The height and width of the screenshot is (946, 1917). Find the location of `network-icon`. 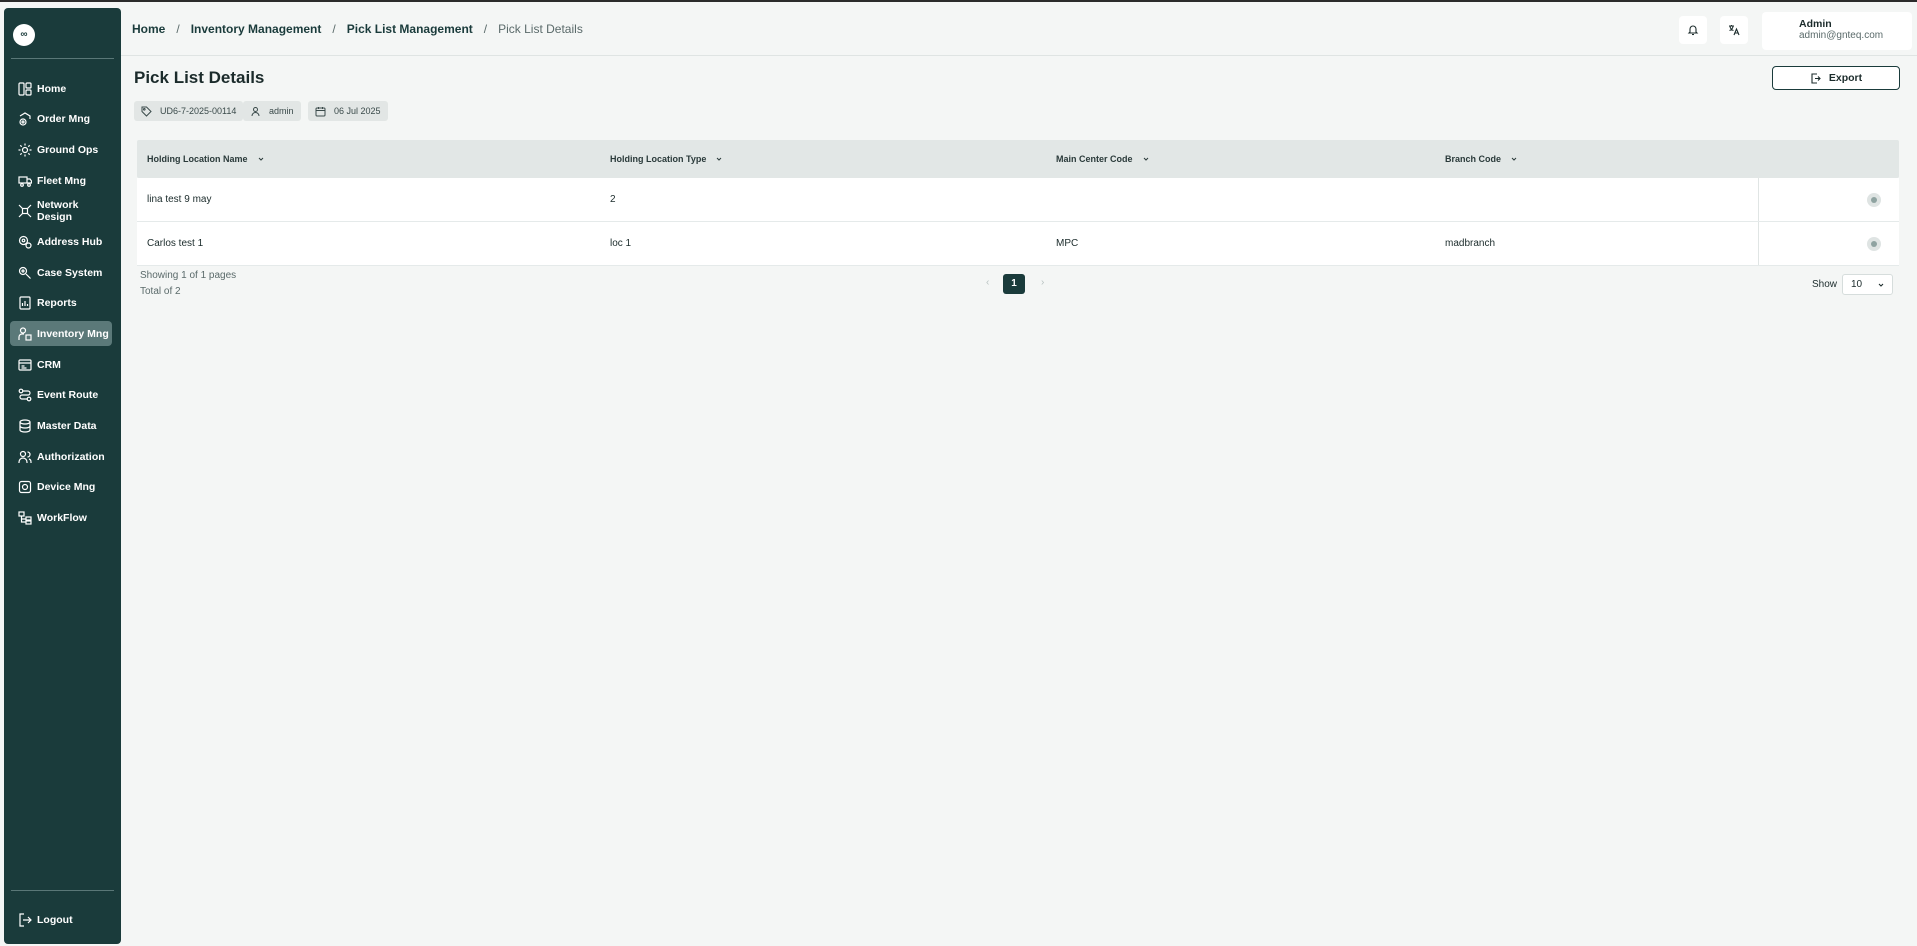

network-icon is located at coordinates (25, 210).